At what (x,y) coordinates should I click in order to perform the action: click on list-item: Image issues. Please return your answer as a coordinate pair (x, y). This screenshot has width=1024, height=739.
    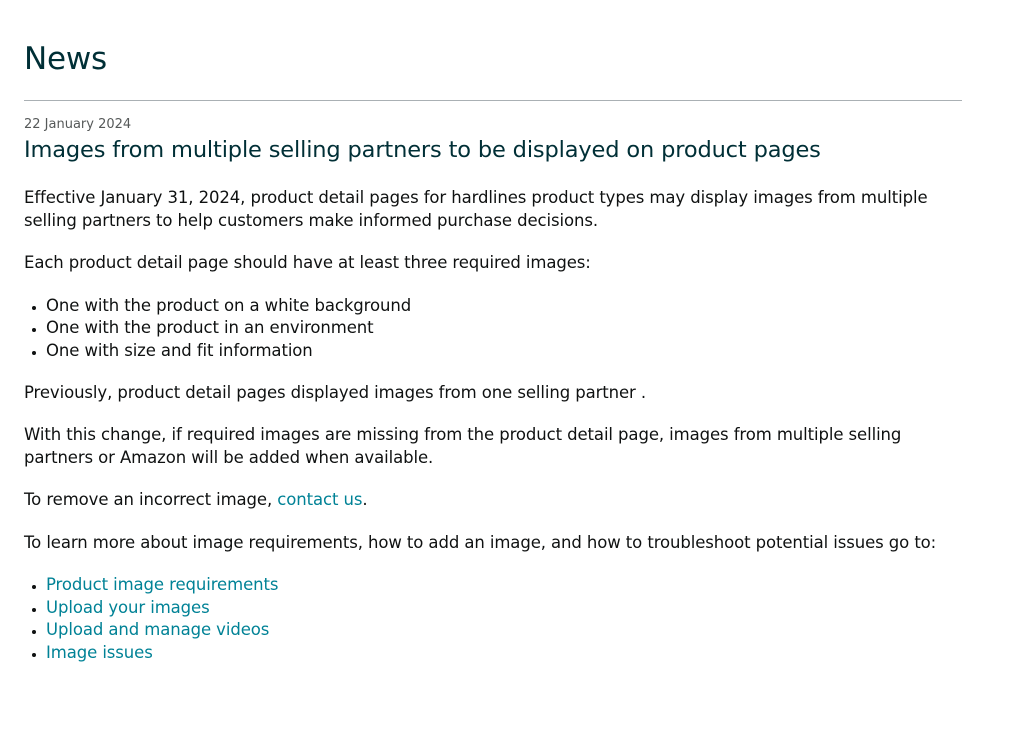
    Looking at the image, I should click on (510, 653).